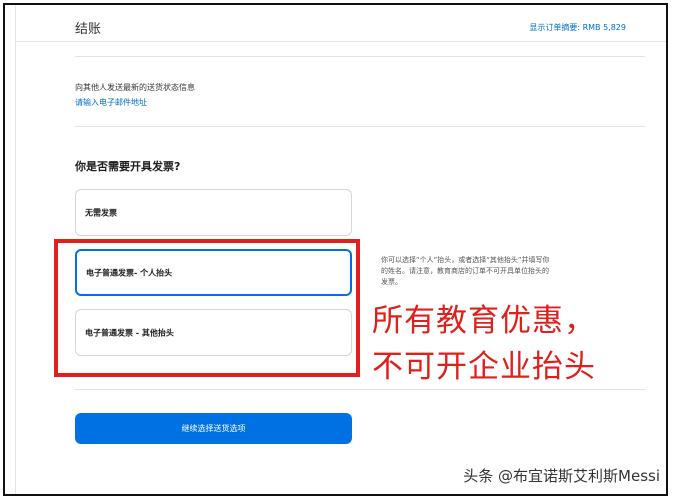 This screenshot has height=501, width=673. Describe the element at coordinates (484, 367) in the screenshot. I see `annotation-line-2: 不可开企业抬头` at that location.